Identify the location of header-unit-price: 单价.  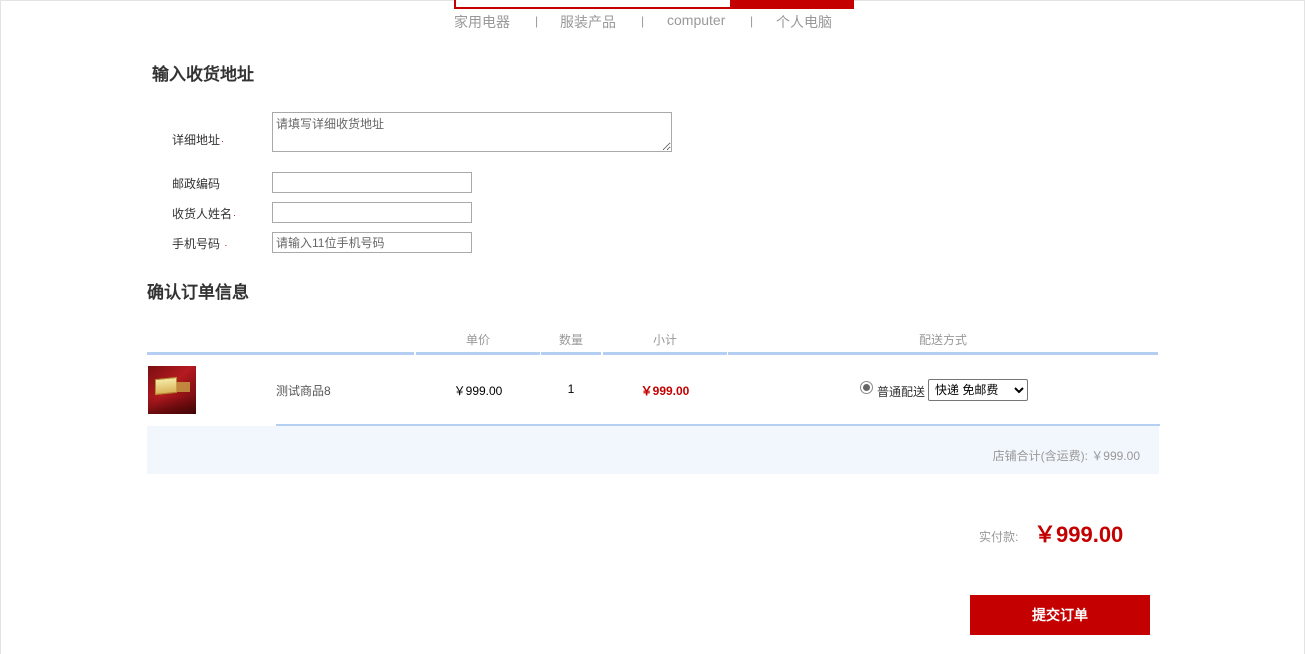
(477, 340).